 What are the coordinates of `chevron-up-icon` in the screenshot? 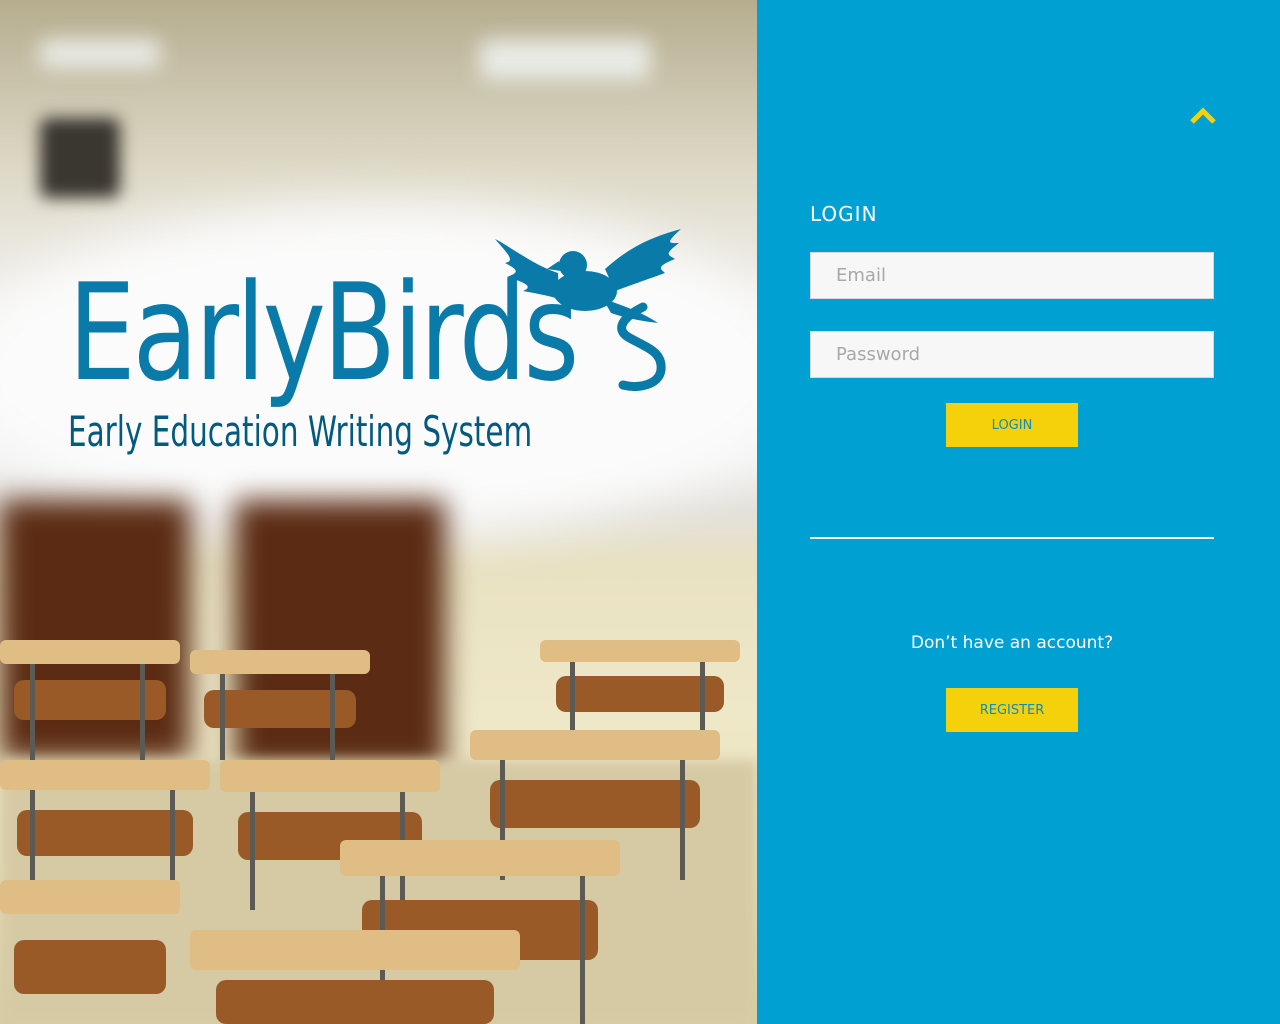 It's located at (1203, 115).